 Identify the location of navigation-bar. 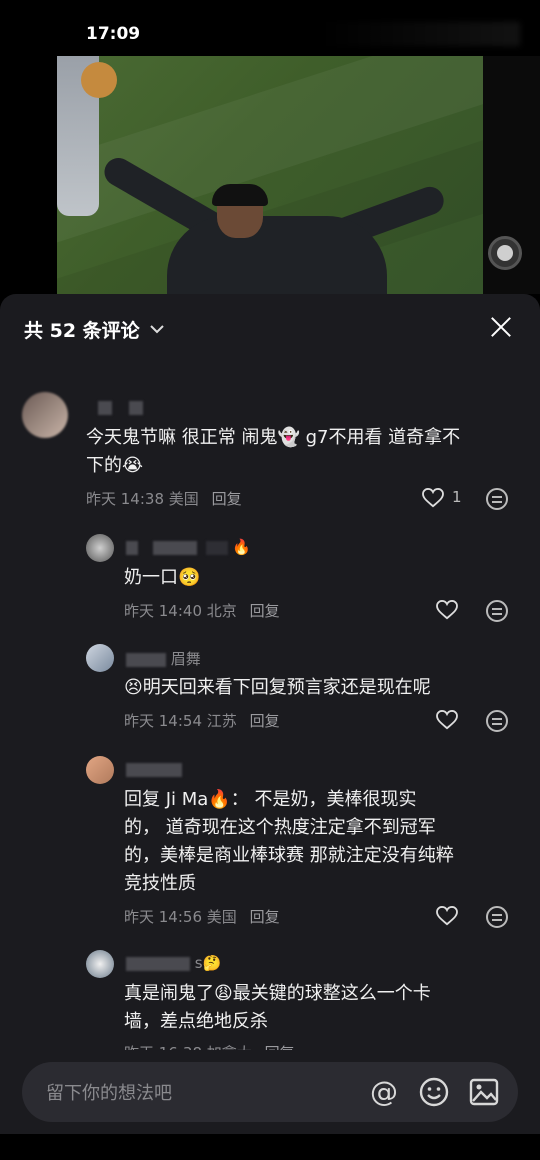
(270, 1147).